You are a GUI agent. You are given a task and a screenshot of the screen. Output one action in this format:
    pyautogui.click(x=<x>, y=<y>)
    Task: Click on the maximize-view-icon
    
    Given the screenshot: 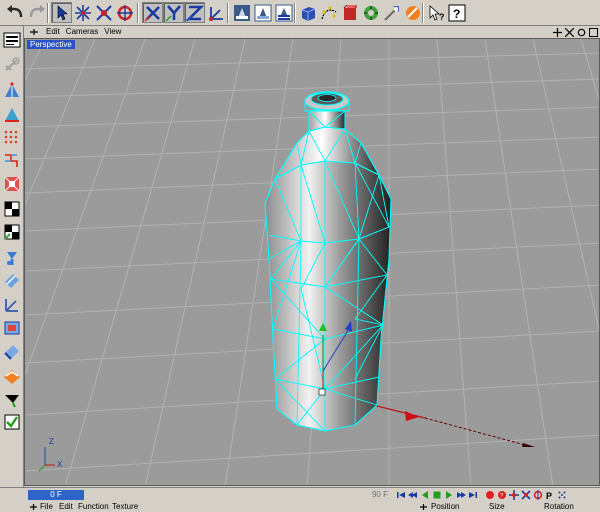 What is the action you would take?
    pyautogui.click(x=593, y=32)
    